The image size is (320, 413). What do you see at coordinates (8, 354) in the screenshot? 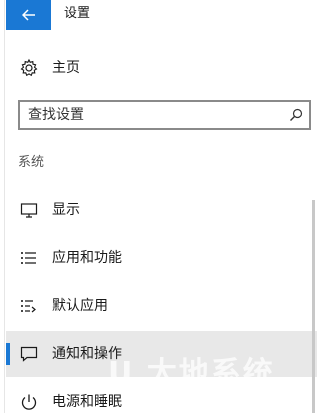
I see `selection-indicator` at bounding box center [8, 354].